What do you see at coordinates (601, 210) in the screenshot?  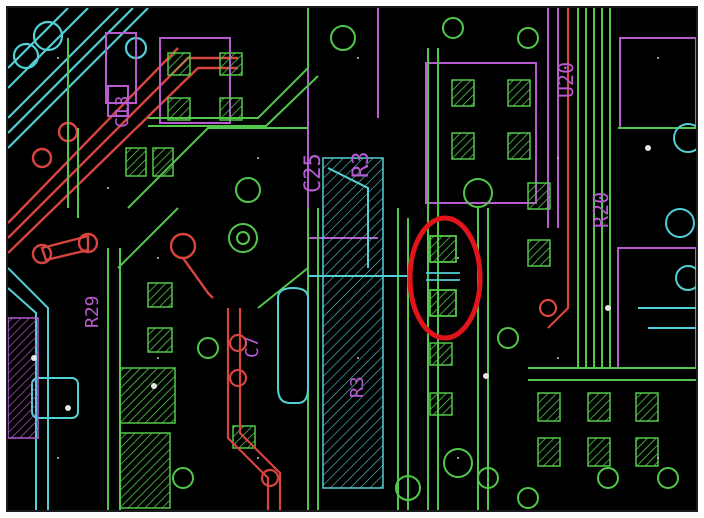 I see `silk-label-r20: R20` at bounding box center [601, 210].